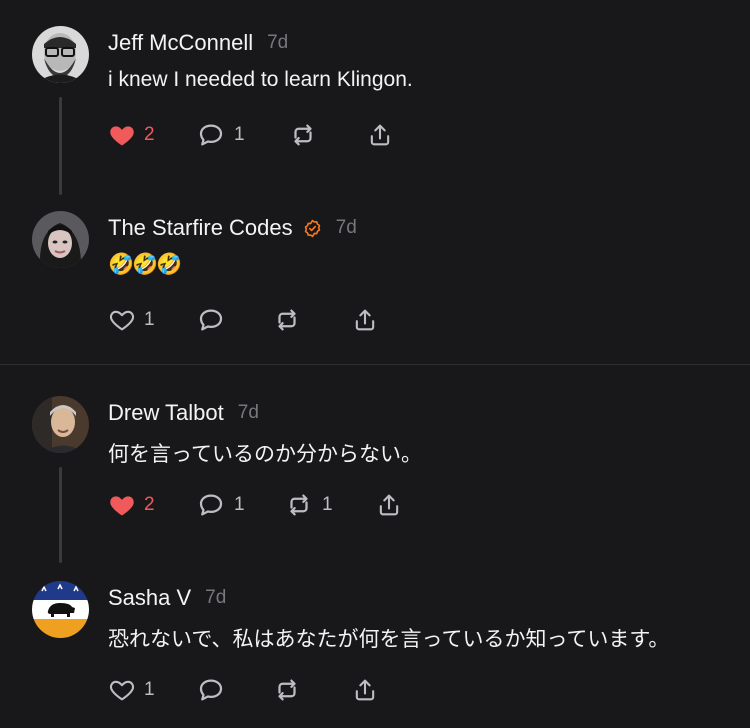 Image resolution: width=750 pixels, height=728 pixels. What do you see at coordinates (60, 424) in the screenshot?
I see `avatar-drew` at bounding box center [60, 424].